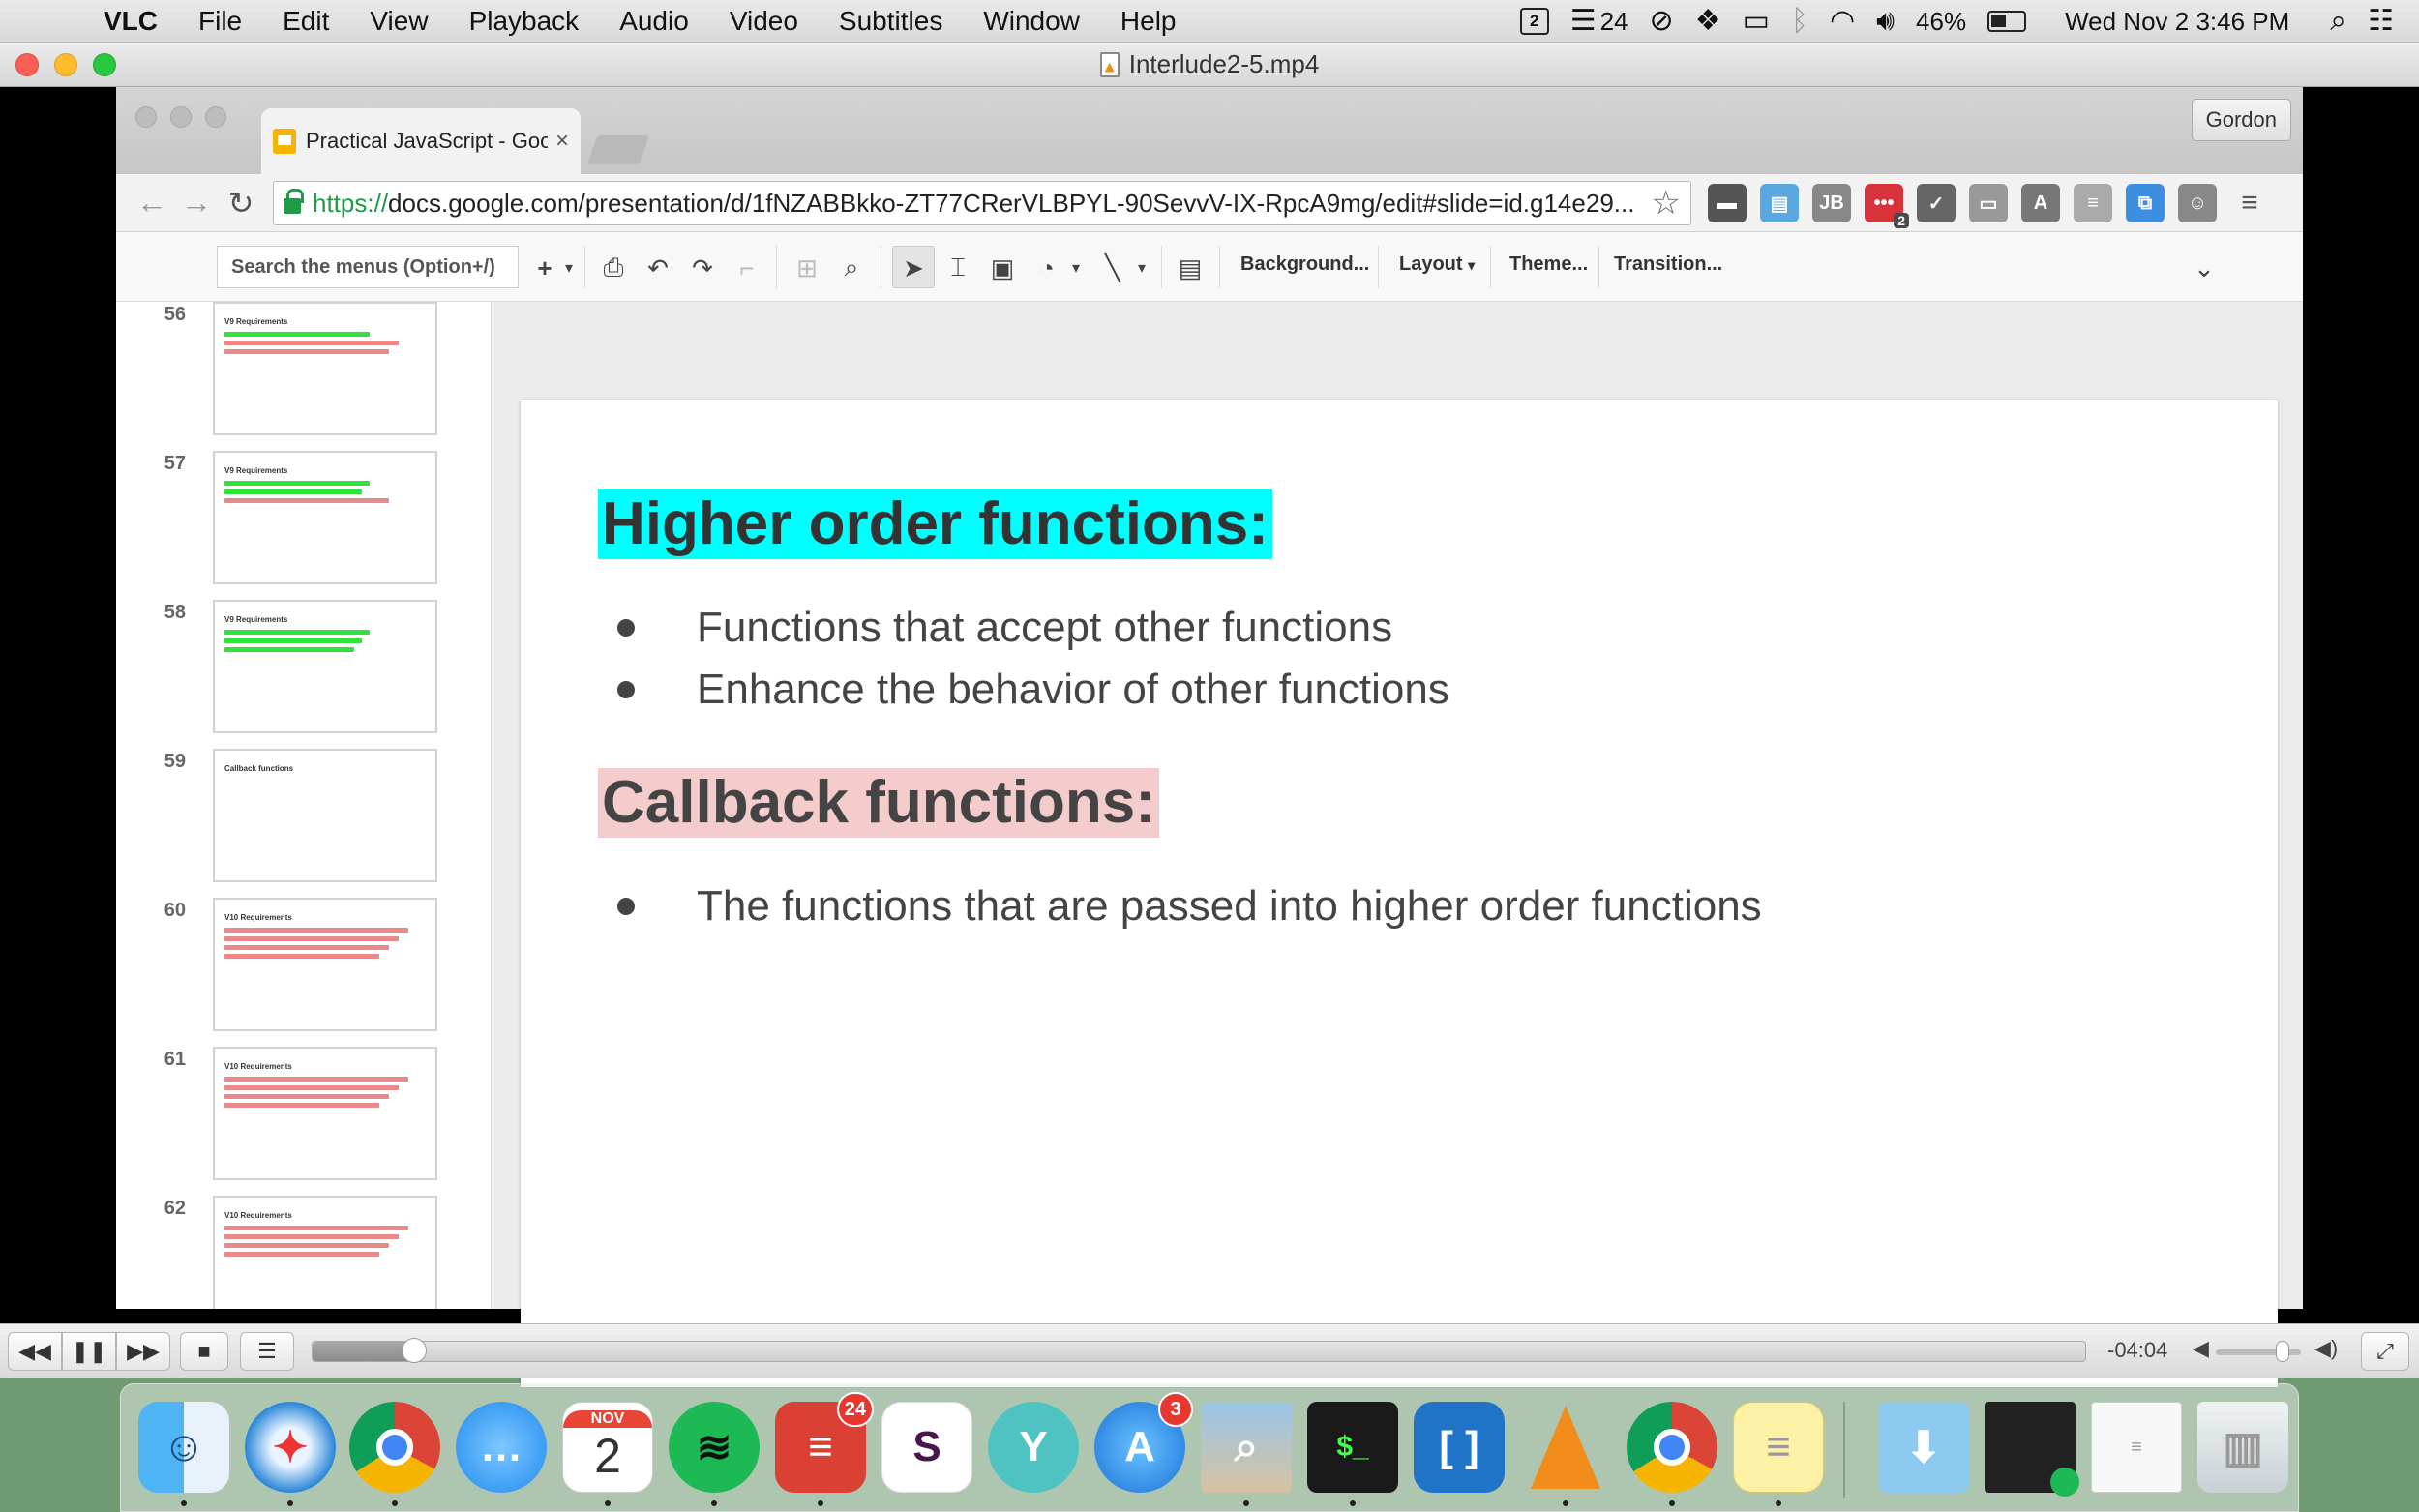 This screenshot has height=1512, width=2419. Describe the element at coordinates (305, 21) in the screenshot. I see `menu-edit: Edit` at that location.